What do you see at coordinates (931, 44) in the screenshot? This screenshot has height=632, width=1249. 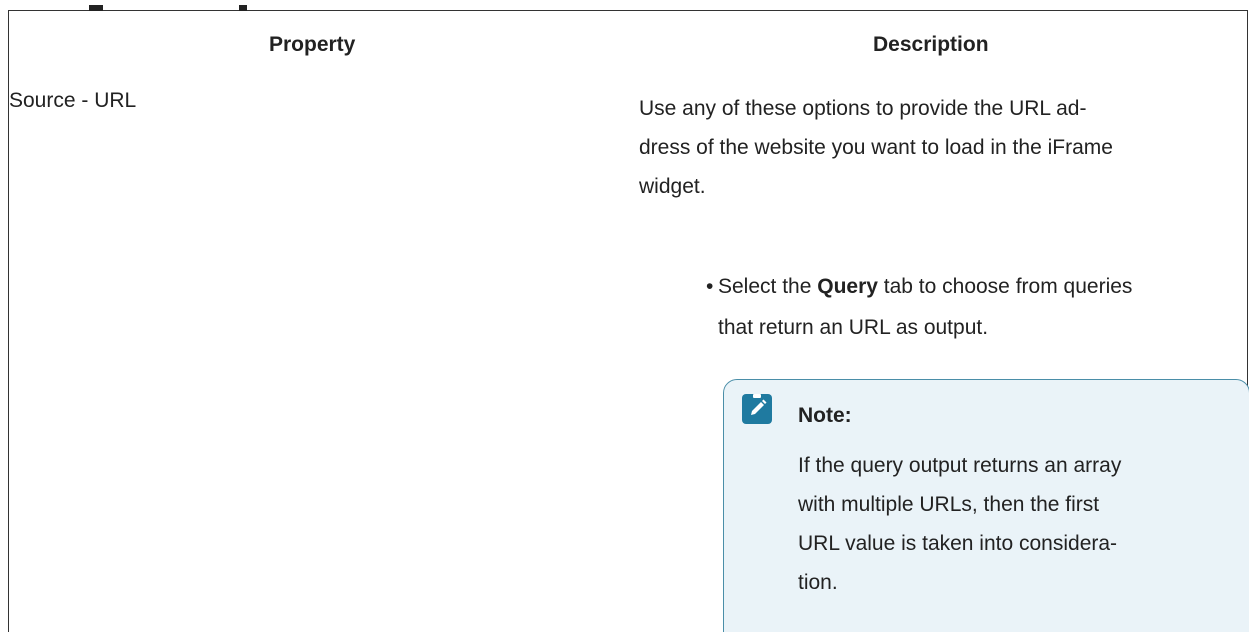 I see `column-header-description: Description` at bounding box center [931, 44].